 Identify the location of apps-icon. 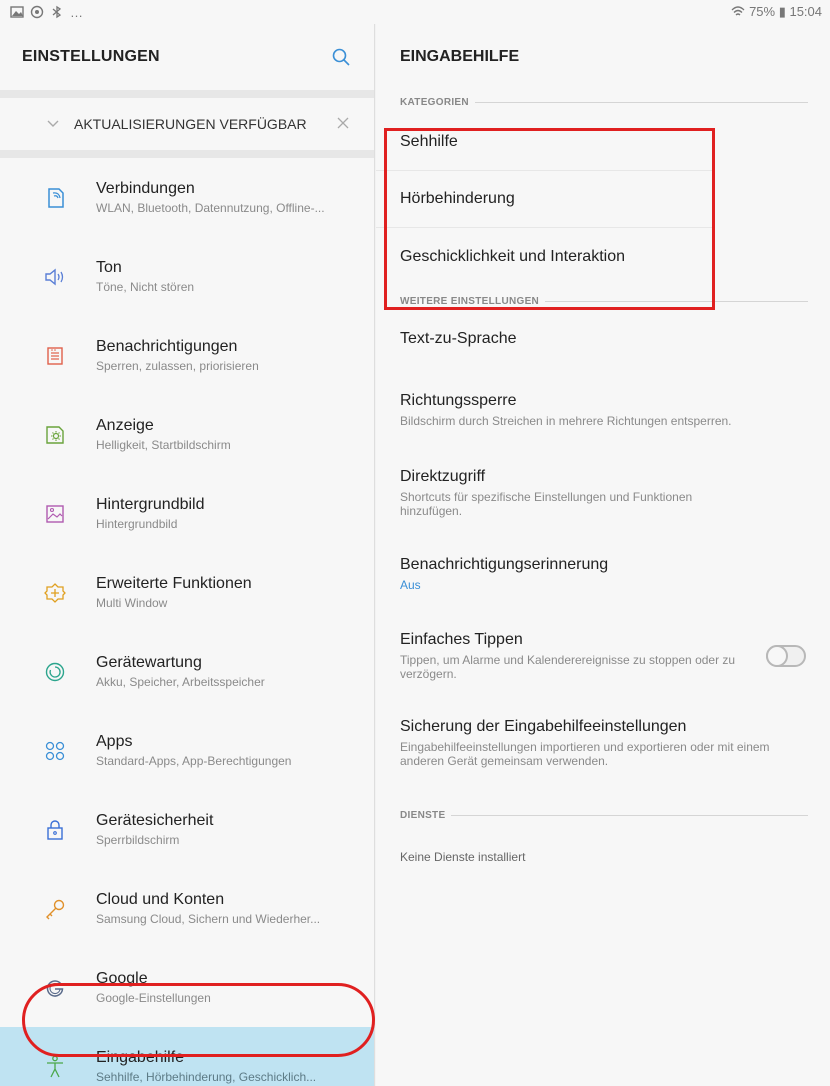
(55, 751).